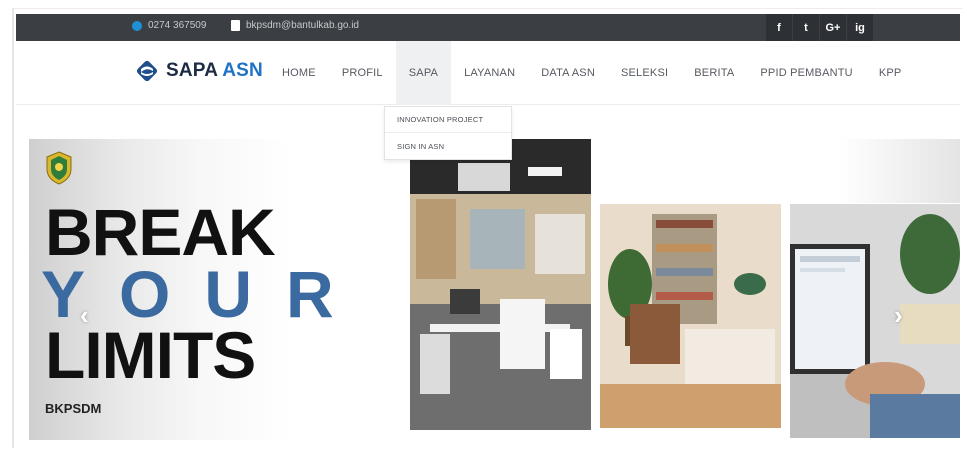 This screenshot has width=967, height=454. Describe the element at coordinates (177, 25) in the screenshot. I see `phone-number: 0274 367509` at that location.